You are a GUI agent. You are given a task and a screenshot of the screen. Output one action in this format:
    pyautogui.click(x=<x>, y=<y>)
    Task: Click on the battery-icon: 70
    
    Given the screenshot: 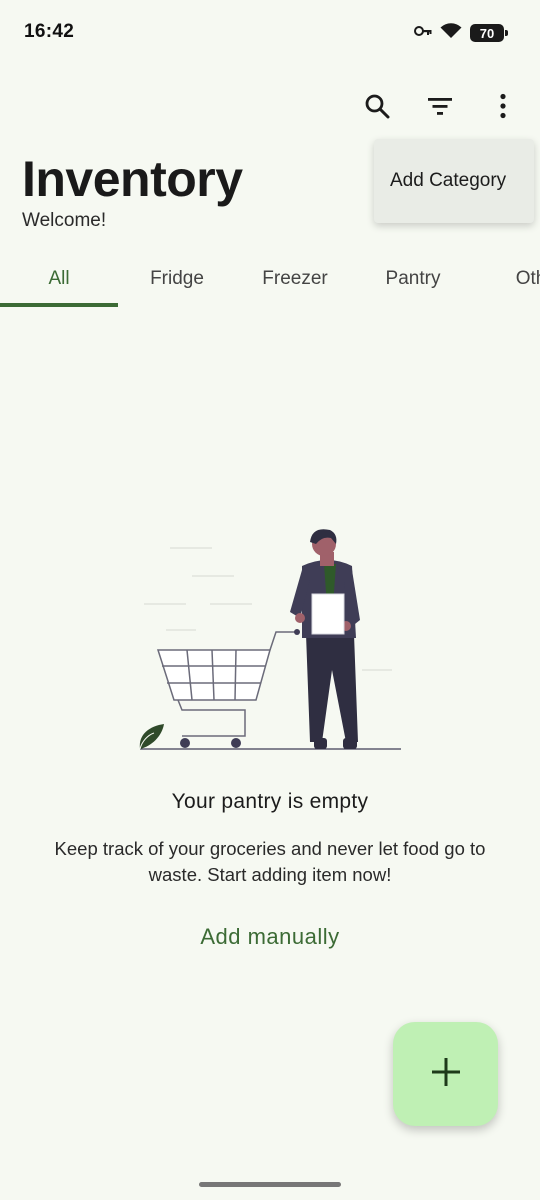 What is the action you would take?
    pyautogui.click(x=489, y=33)
    